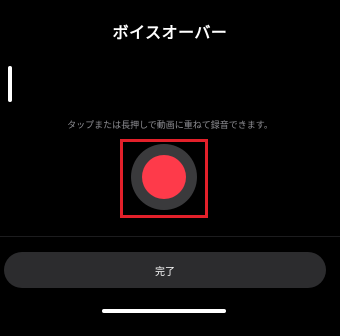  Describe the element at coordinates (10, 84) in the screenshot. I see `playhead-indicator` at that location.